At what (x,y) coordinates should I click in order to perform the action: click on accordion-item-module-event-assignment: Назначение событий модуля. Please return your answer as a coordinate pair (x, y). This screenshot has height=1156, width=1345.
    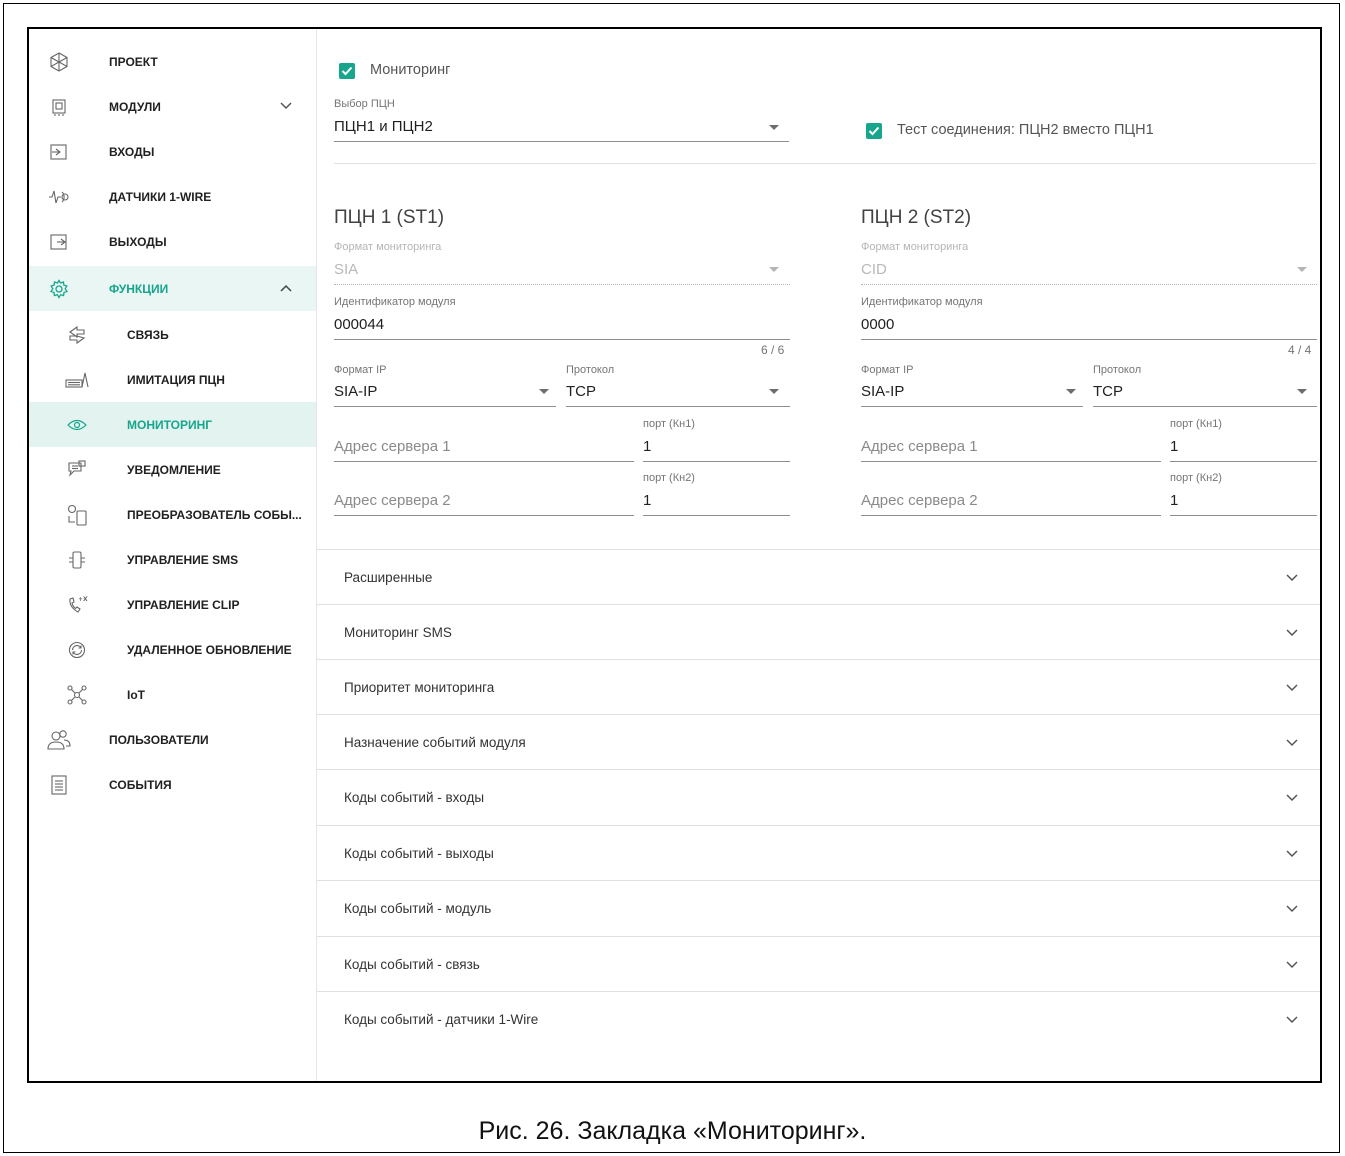
    Looking at the image, I should click on (818, 742).